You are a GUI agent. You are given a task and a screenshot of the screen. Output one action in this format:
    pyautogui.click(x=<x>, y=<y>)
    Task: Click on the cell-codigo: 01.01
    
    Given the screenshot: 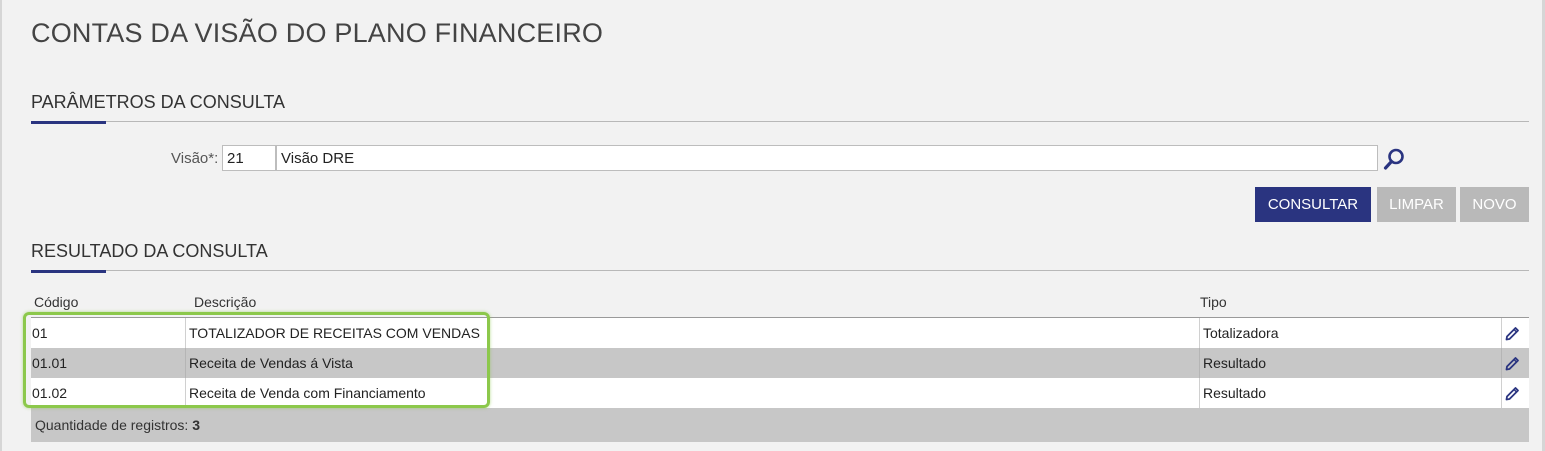 What is the action you would take?
    pyautogui.click(x=50, y=363)
    